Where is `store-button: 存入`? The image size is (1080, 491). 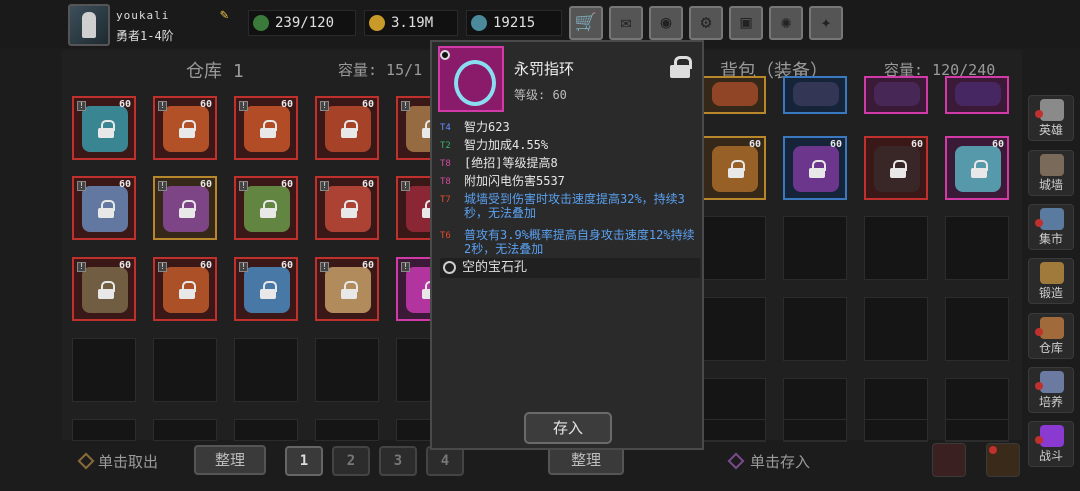 store-button: 存入 is located at coordinates (568, 428).